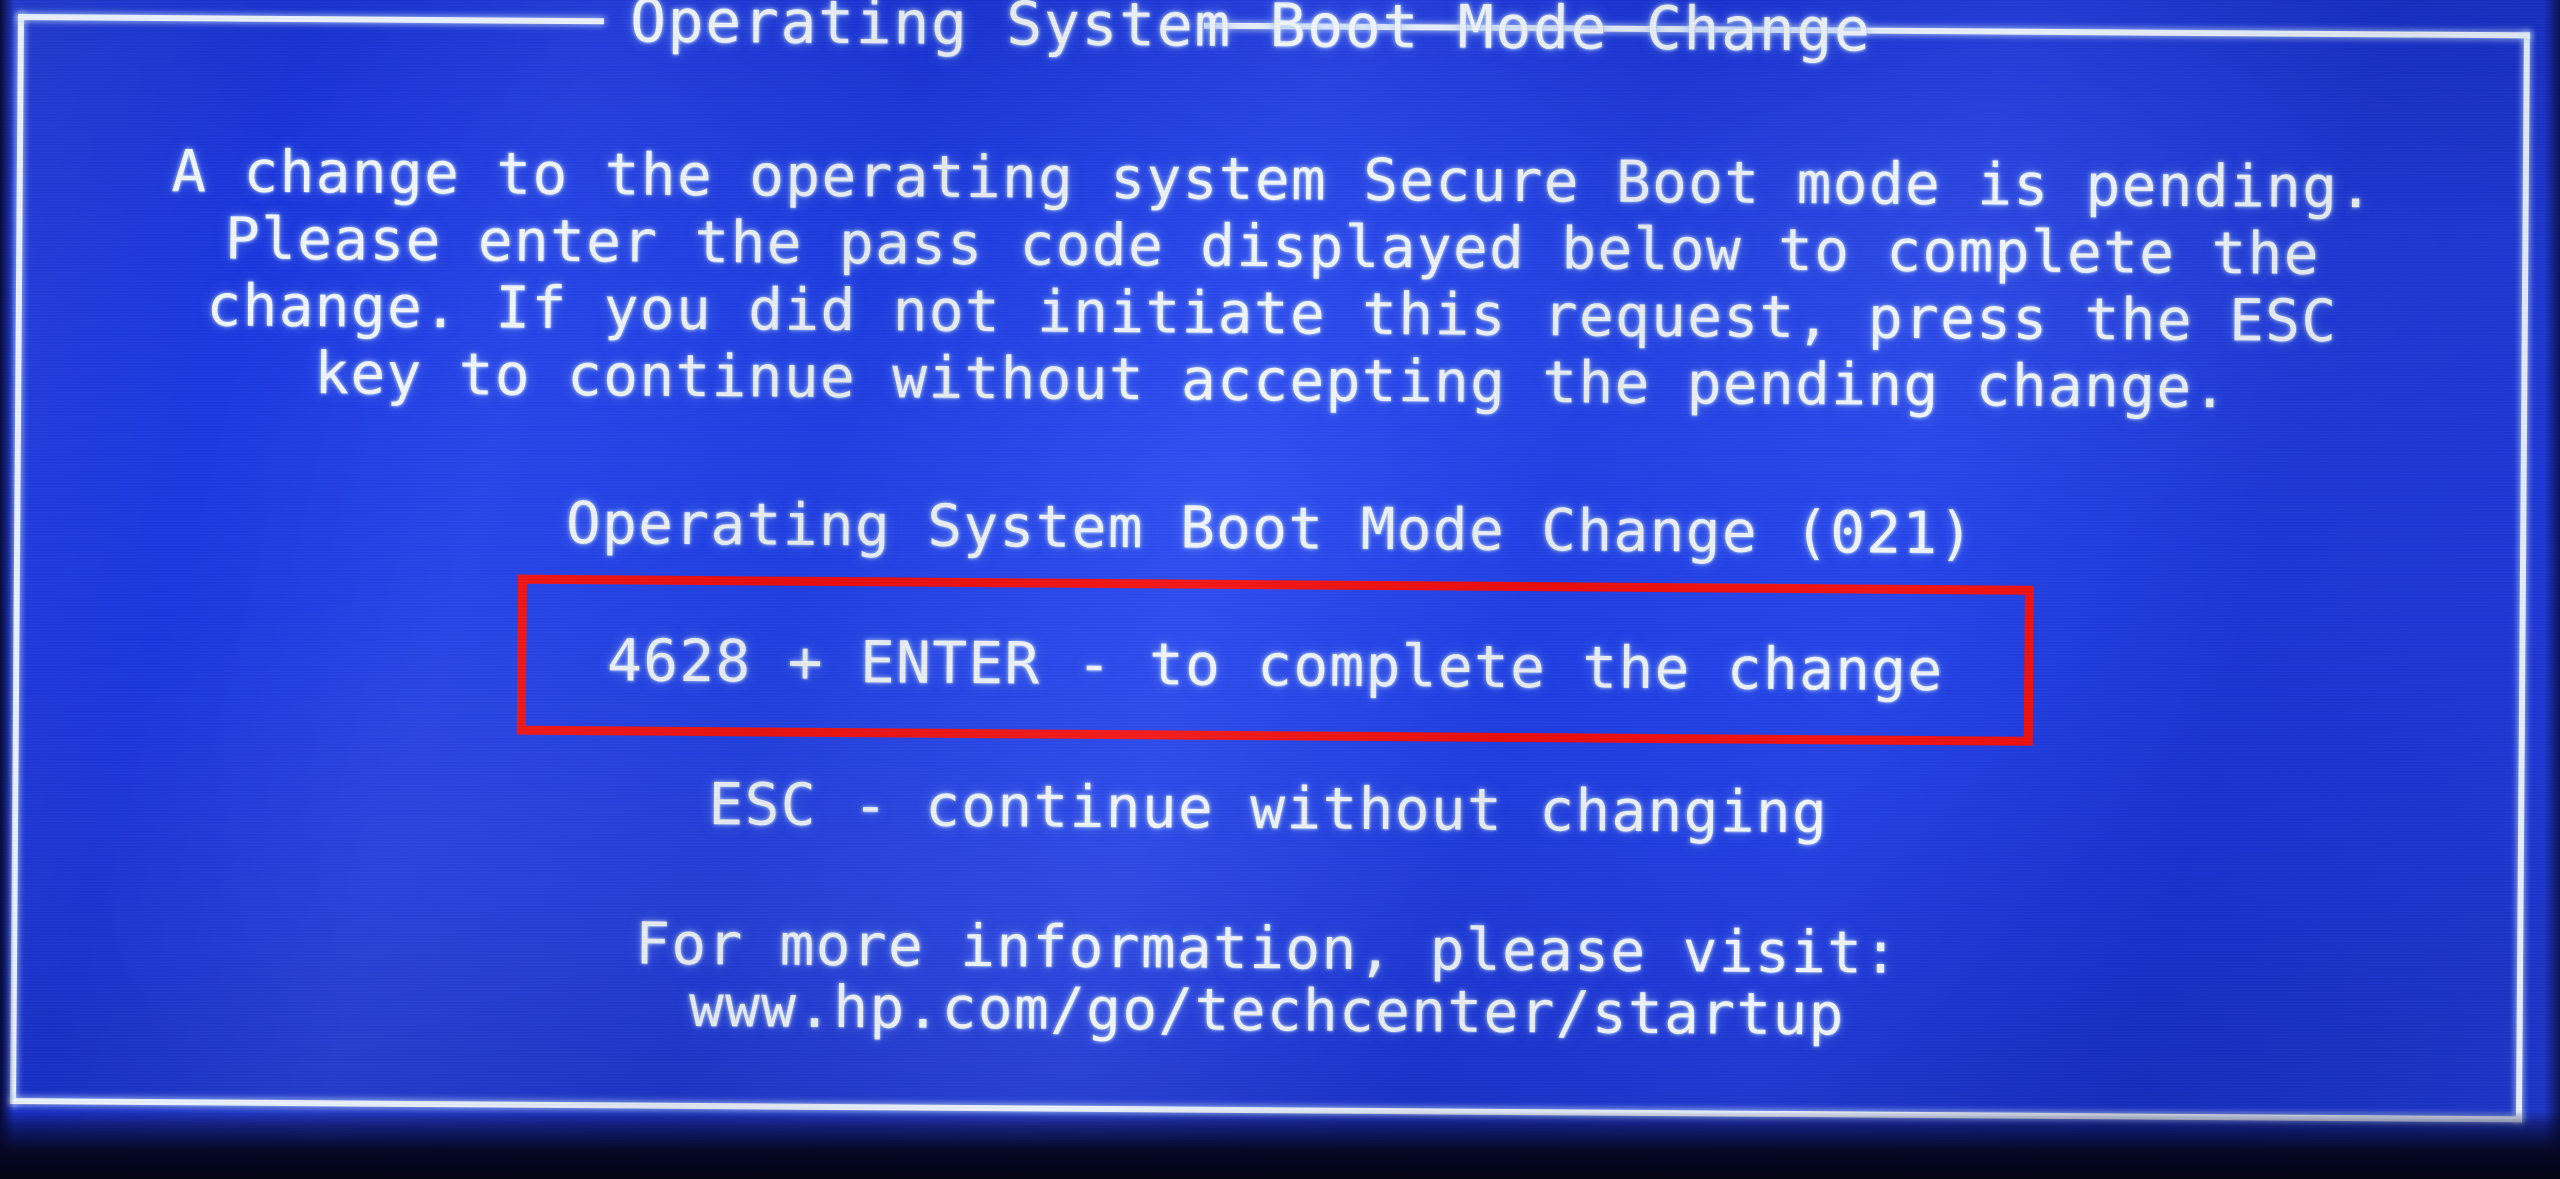 The height and width of the screenshot is (1179, 2560). Describe the element at coordinates (1280, 1145) in the screenshot. I see `monitor-bezel-bottom` at that location.